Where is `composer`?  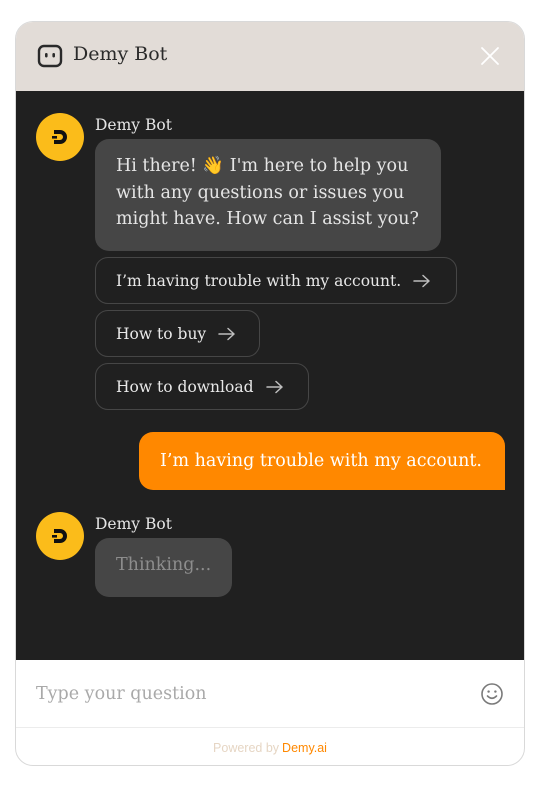
composer is located at coordinates (270, 694).